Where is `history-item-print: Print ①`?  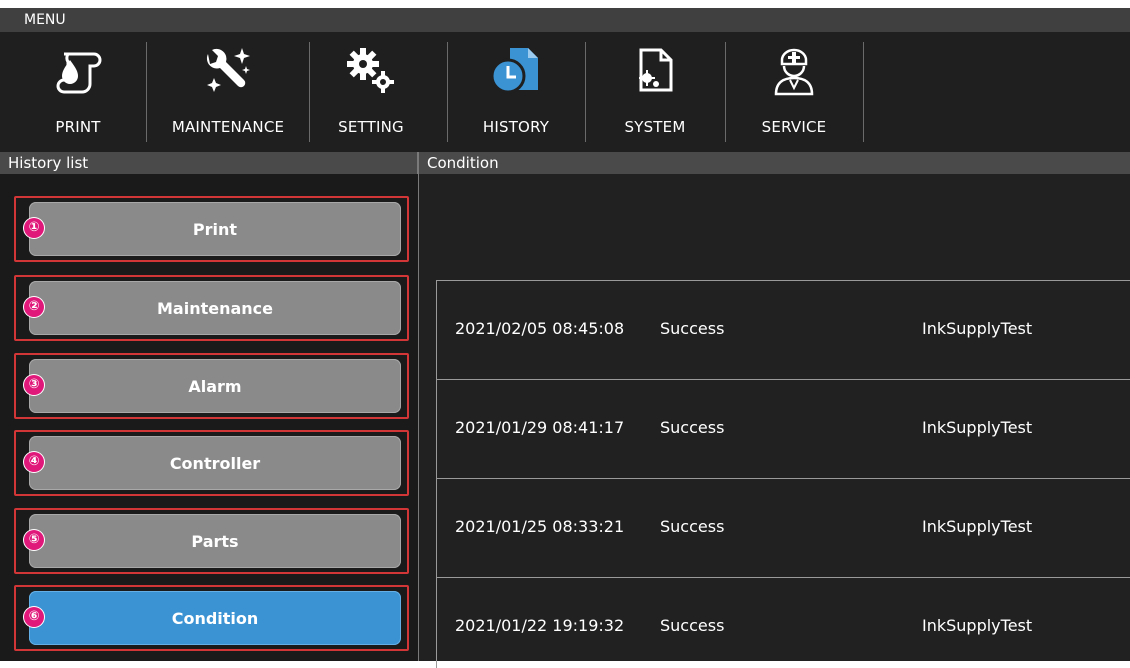
history-item-print: Print ① is located at coordinates (211, 229).